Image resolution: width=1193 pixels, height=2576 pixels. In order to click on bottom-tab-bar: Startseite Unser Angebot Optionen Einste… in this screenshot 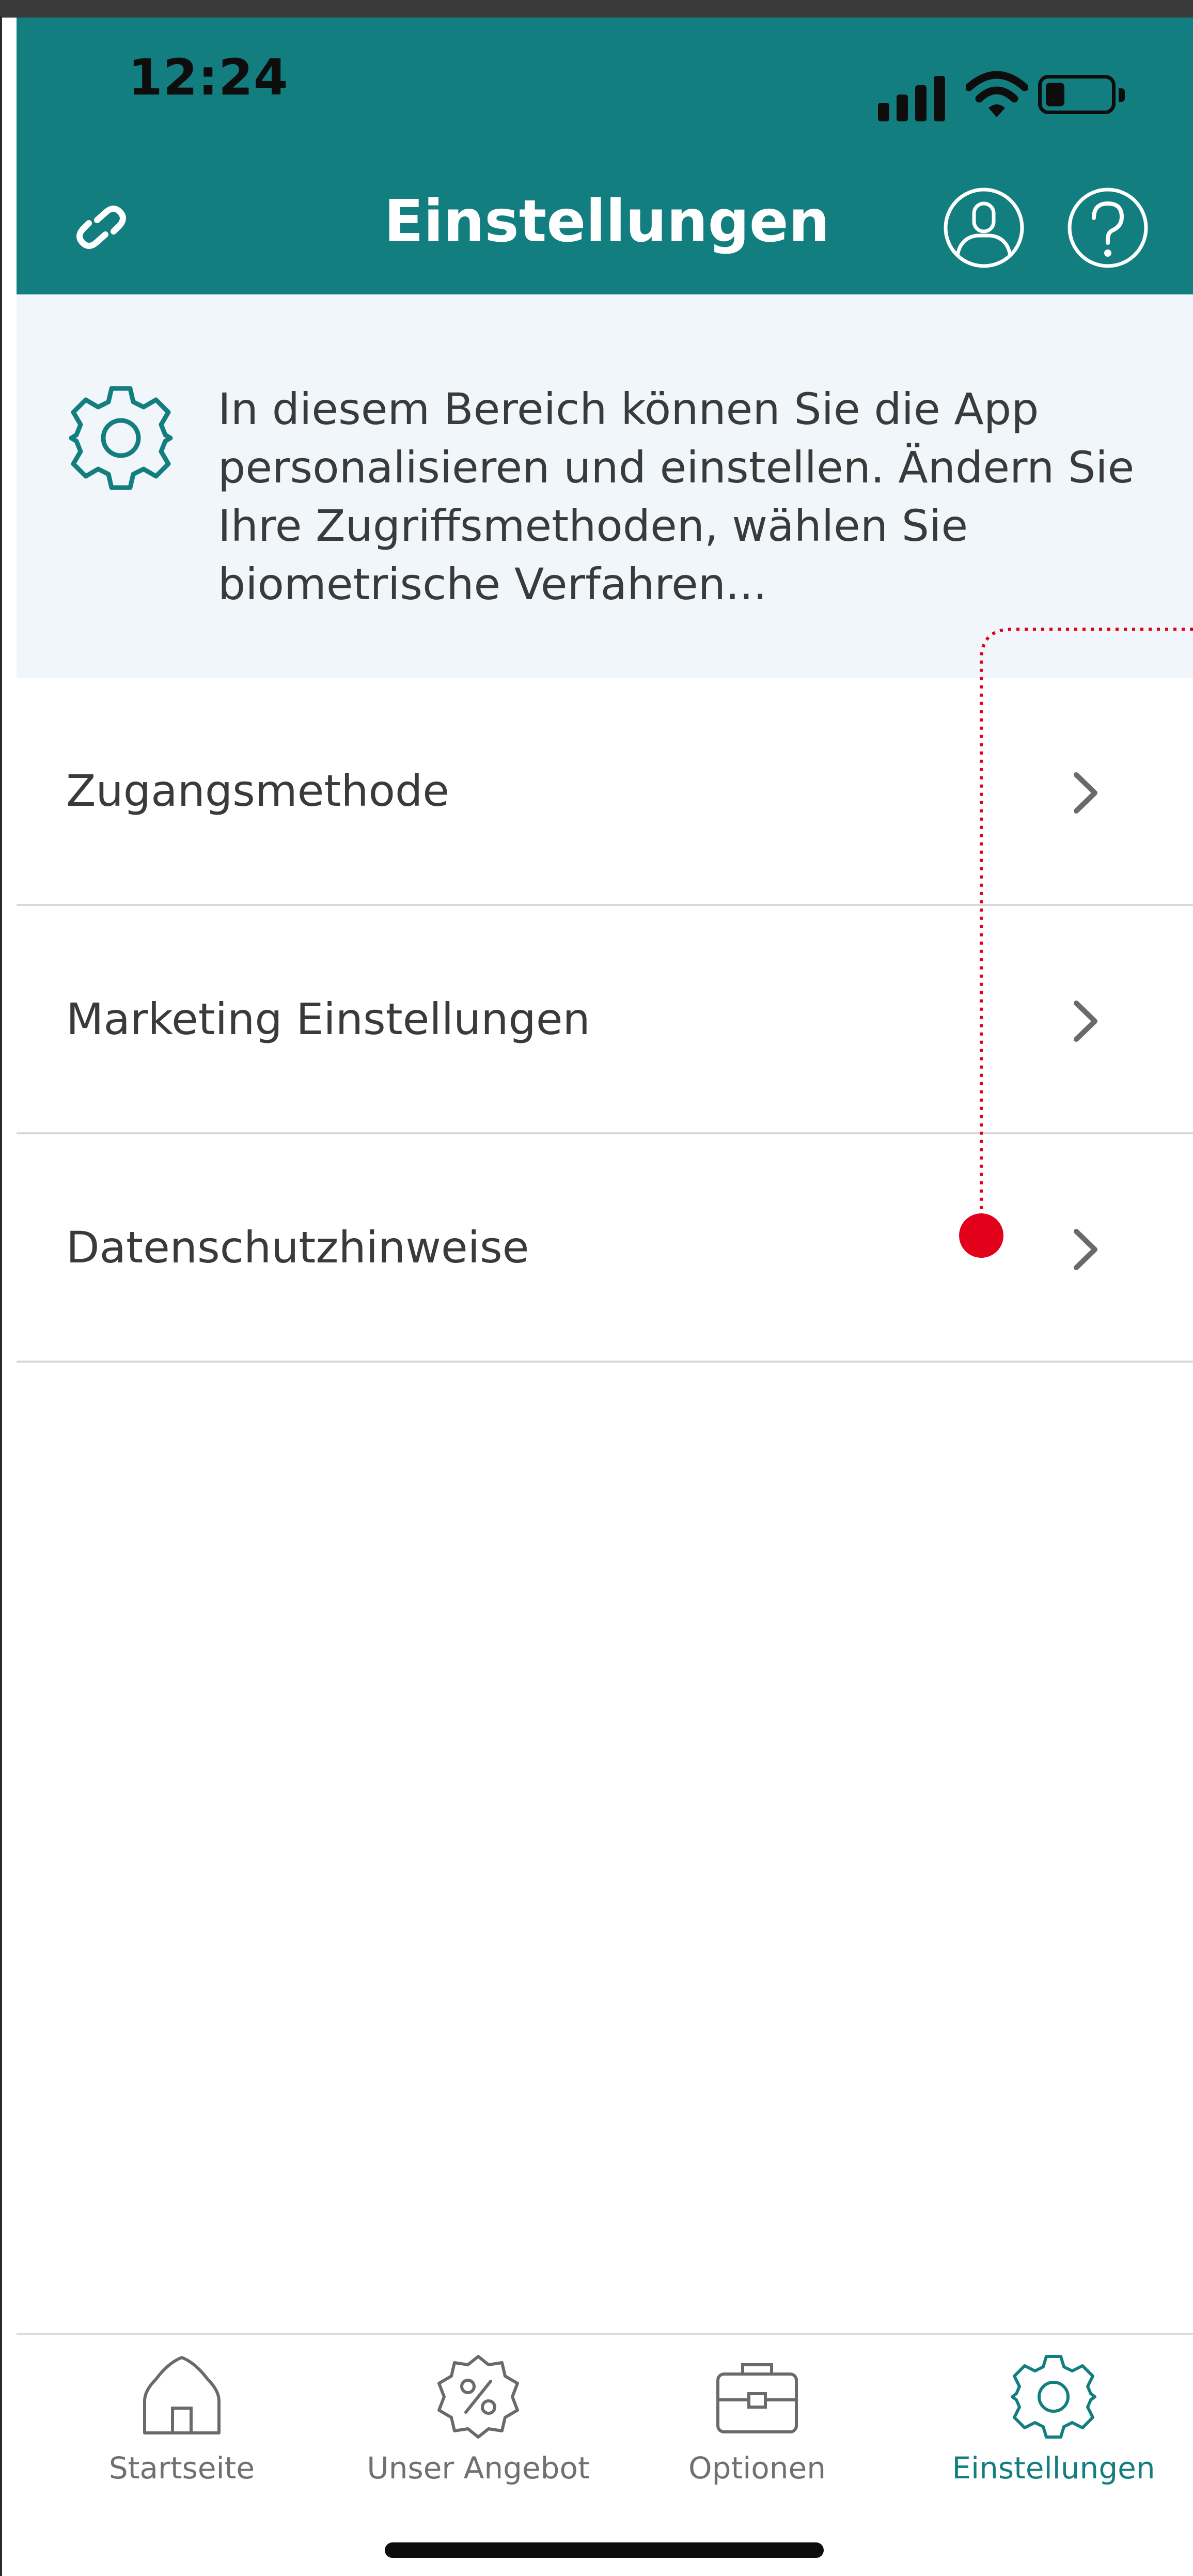, I will do `click(605, 2454)`.